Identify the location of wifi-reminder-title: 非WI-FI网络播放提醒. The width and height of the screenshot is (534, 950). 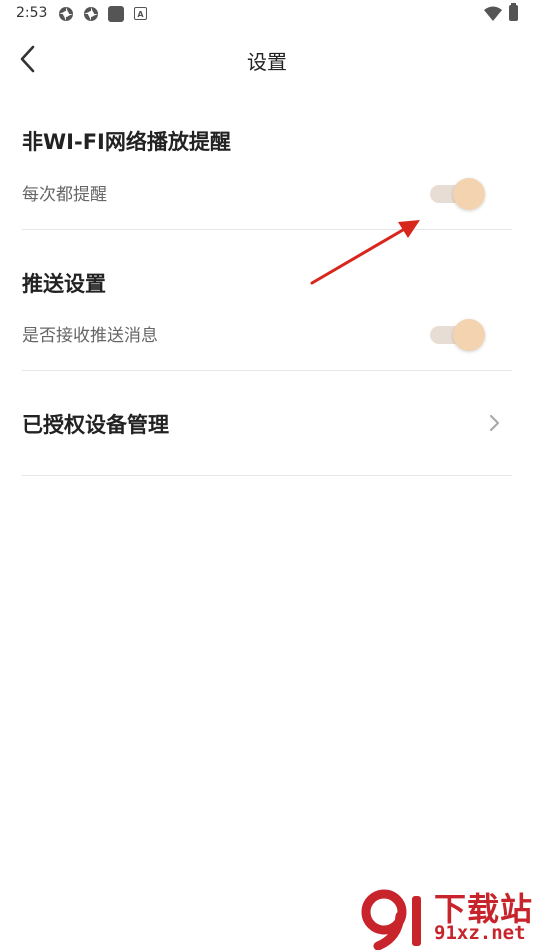
(126, 142).